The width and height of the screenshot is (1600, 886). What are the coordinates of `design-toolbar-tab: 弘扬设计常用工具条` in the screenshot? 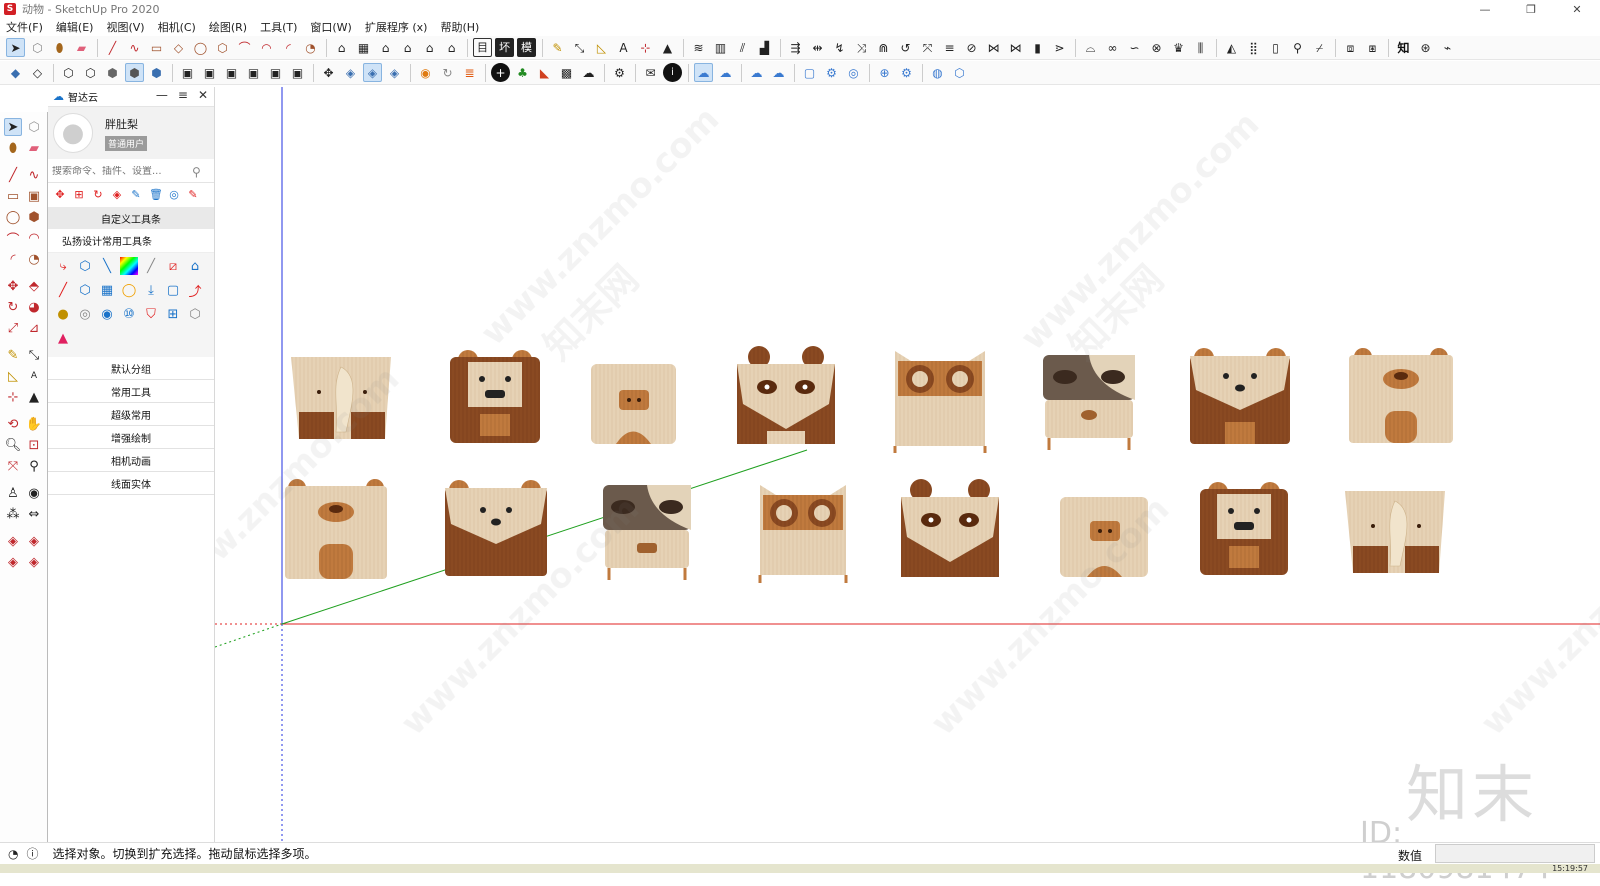 It's located at (131, 241).